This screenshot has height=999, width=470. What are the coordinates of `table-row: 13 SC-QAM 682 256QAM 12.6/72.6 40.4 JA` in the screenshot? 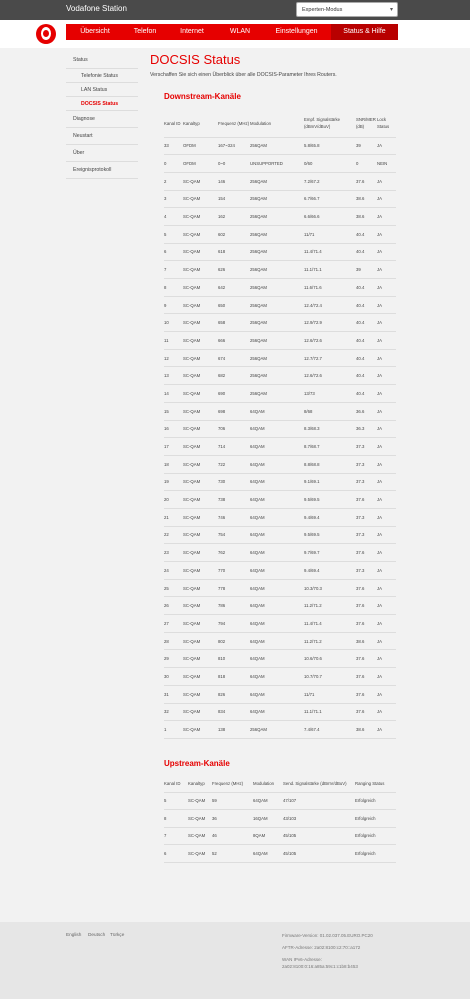 It's located at (280, 376).